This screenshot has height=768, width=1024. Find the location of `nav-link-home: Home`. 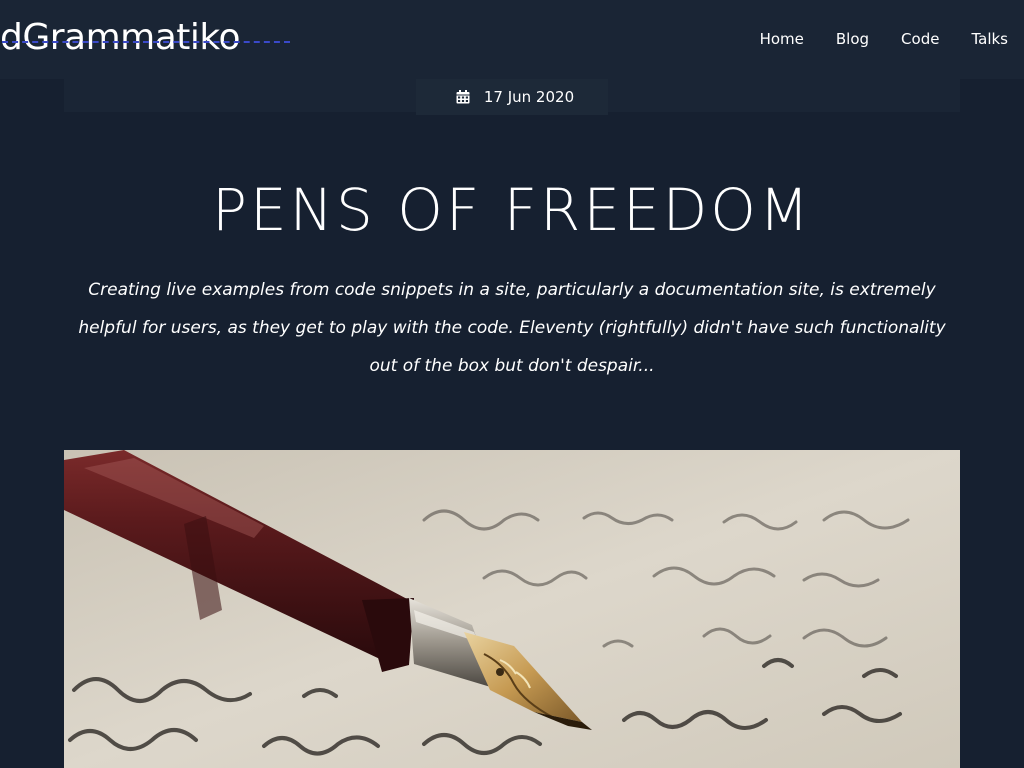

nav-link-home: Home is located at coordinates (782, 39).